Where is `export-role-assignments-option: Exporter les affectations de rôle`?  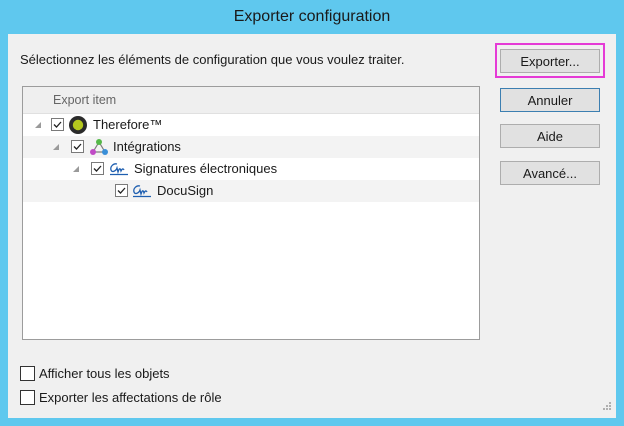
export-role-assignments-option: Exporter les affectations de rôle is located at coordinates (121, 397).